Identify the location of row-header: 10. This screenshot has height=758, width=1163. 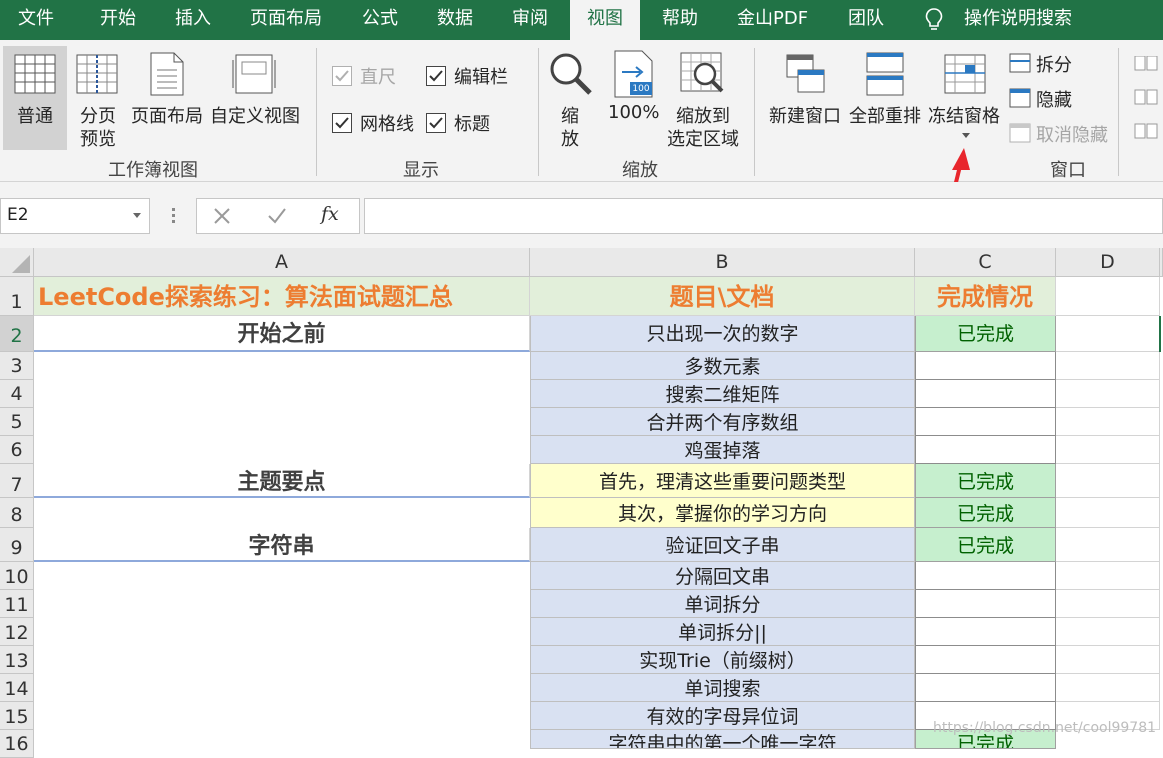
(17, 576).